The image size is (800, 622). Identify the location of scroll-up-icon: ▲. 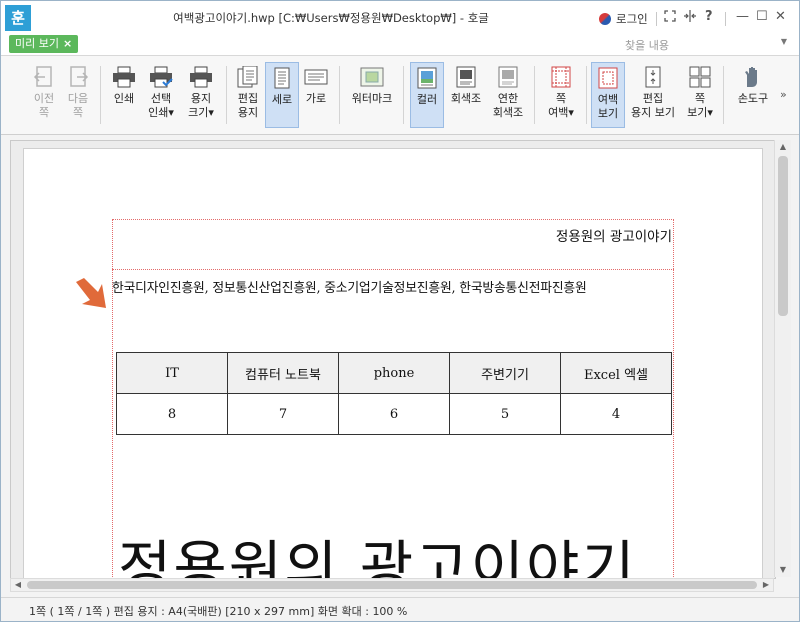
(783, 147).